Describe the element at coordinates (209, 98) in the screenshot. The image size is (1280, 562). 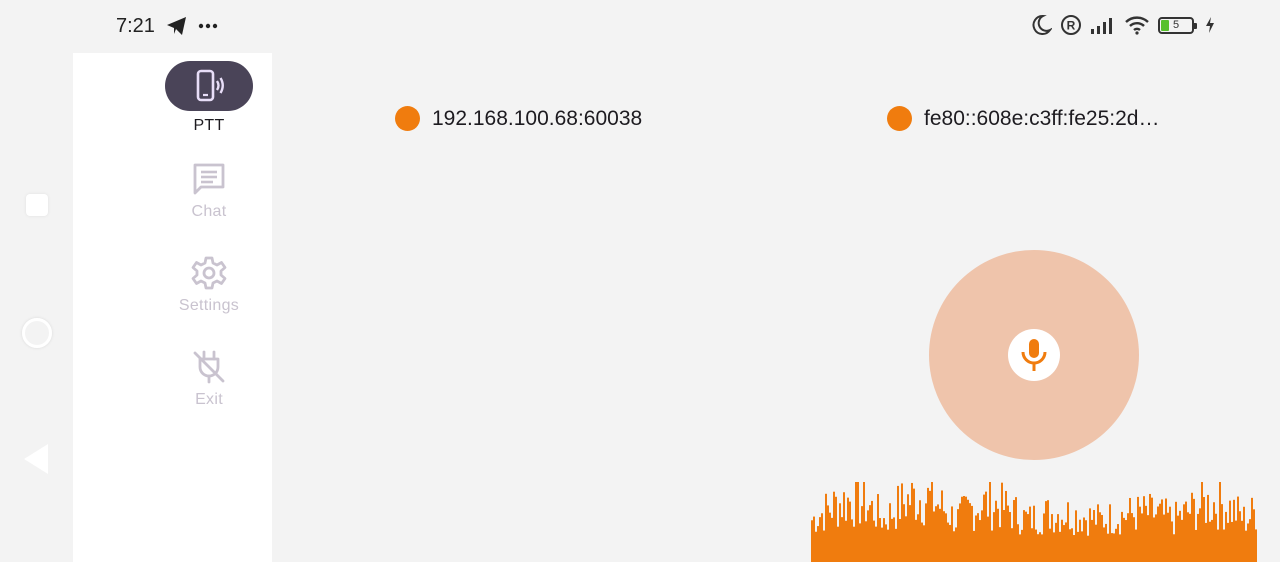
I see `rail-item-ptt: PTT` at that location.